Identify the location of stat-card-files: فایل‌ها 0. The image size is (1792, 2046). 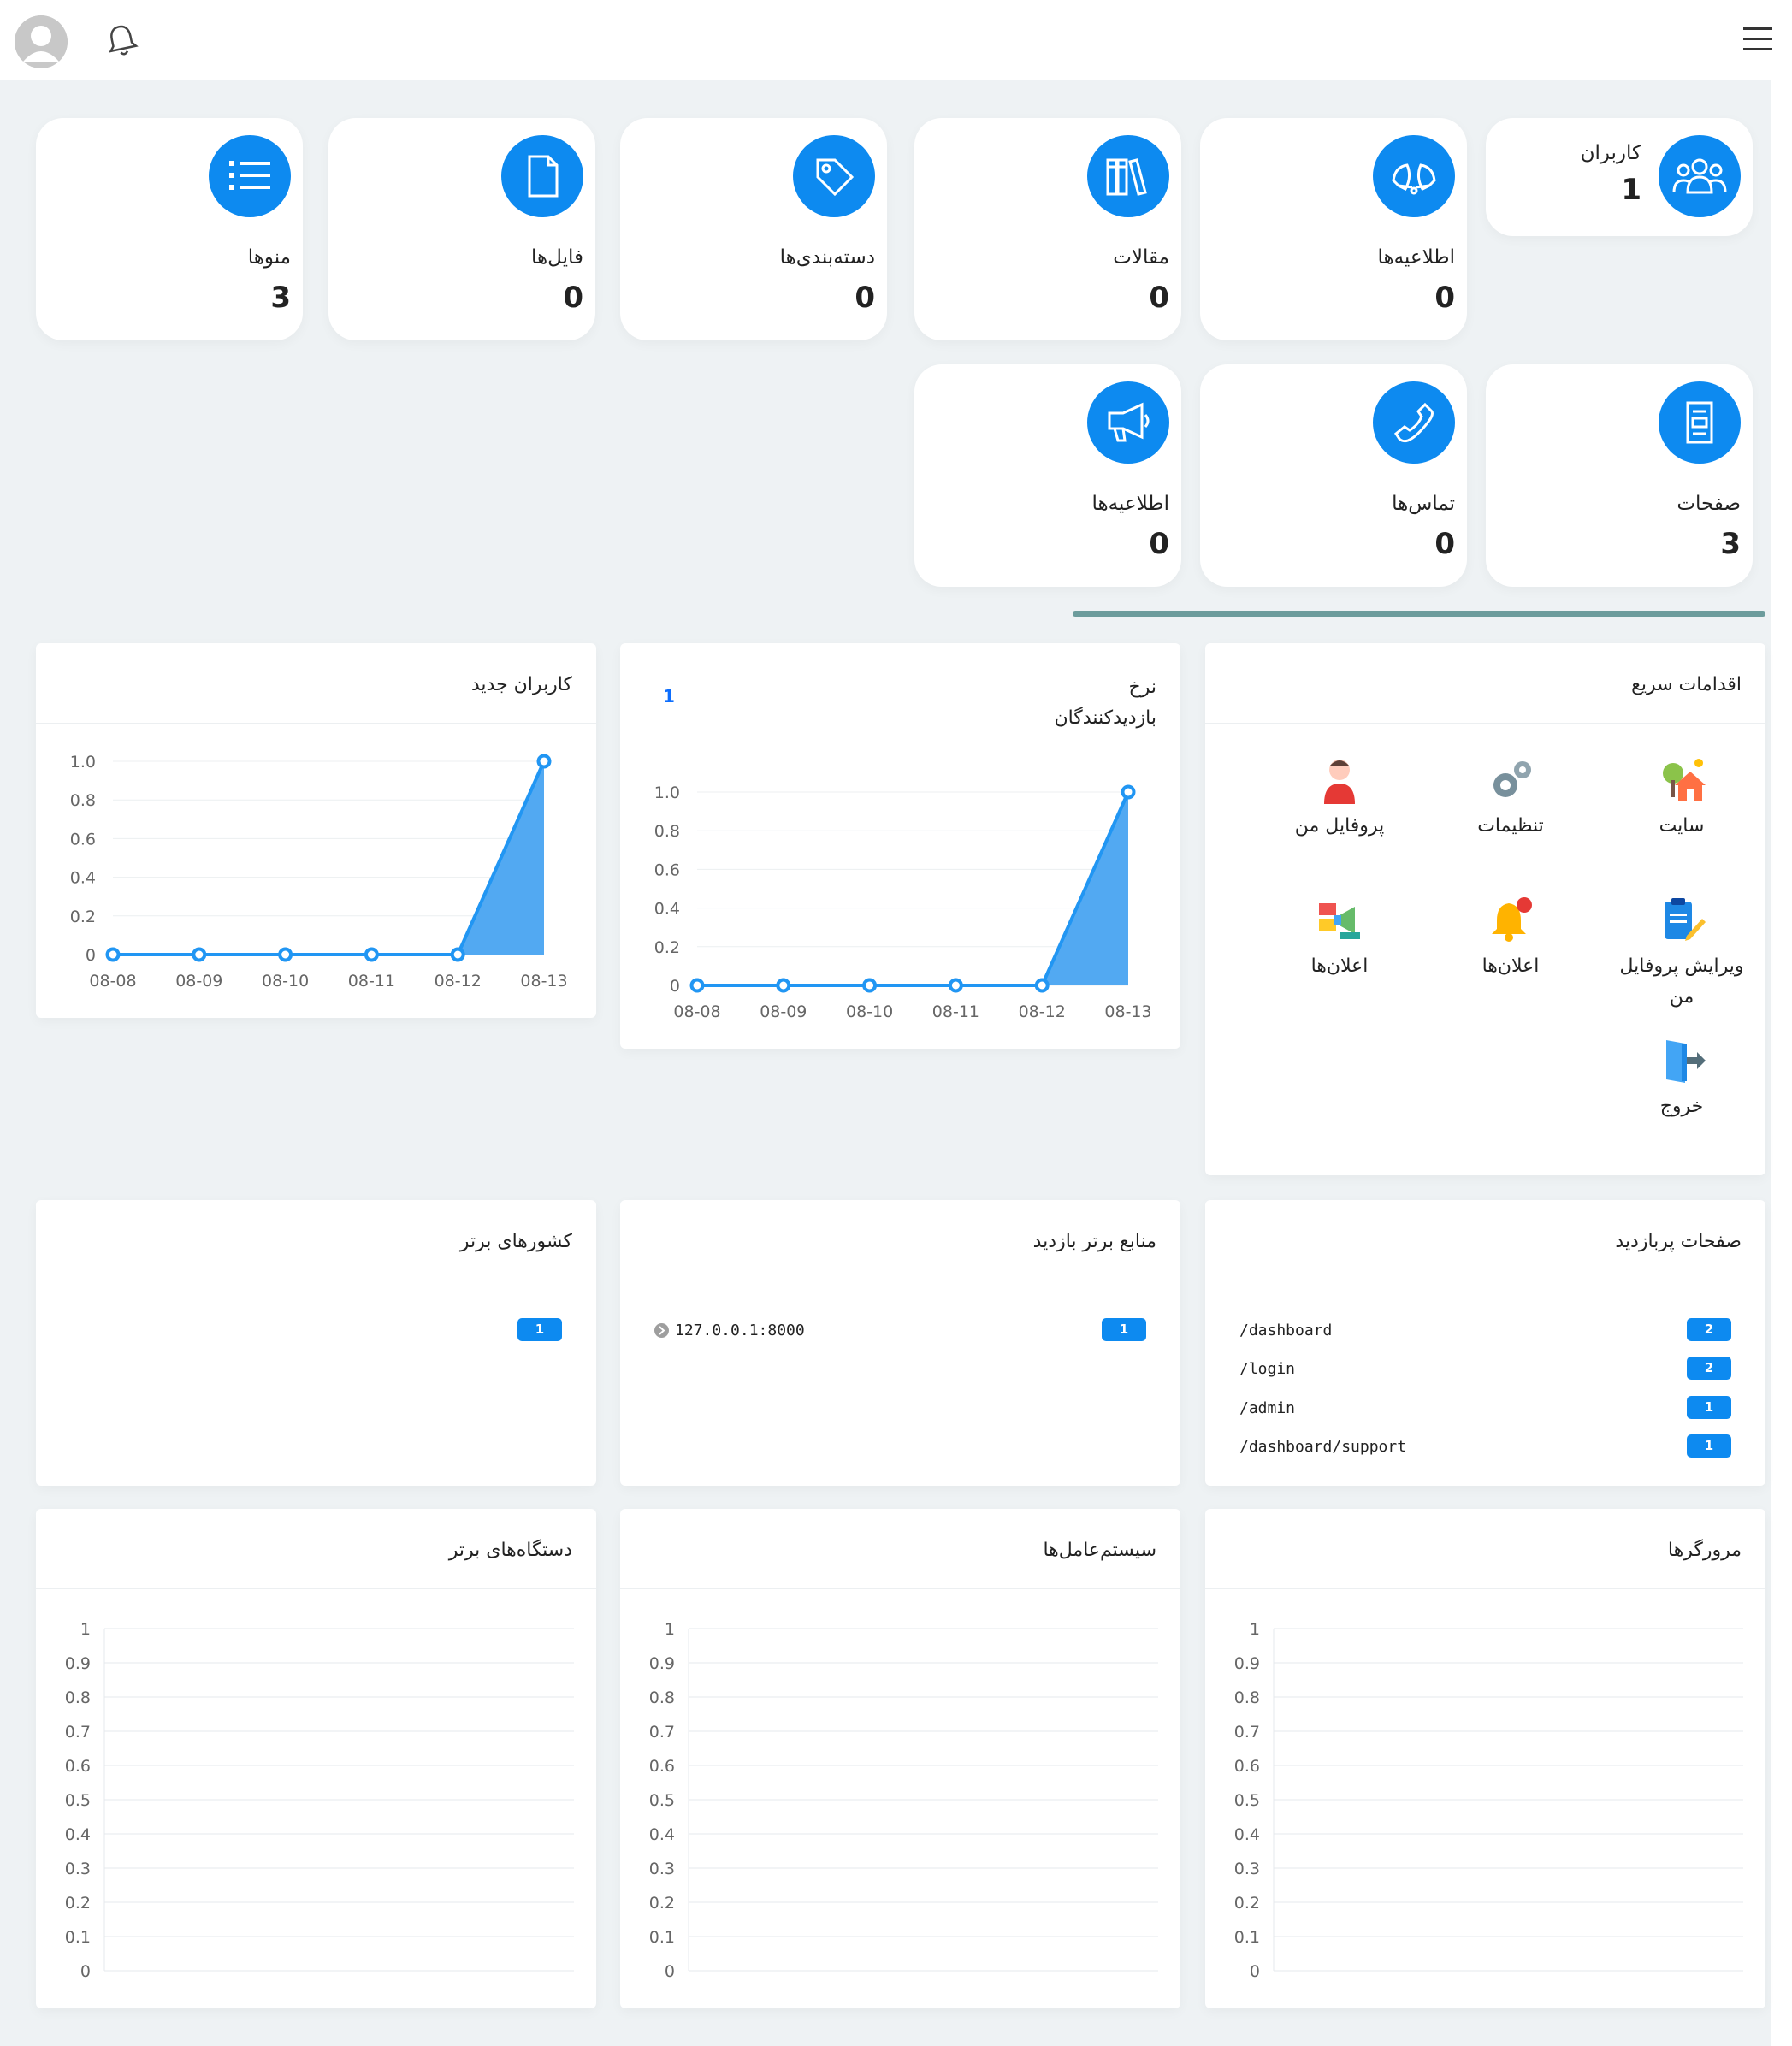
(461, 229).